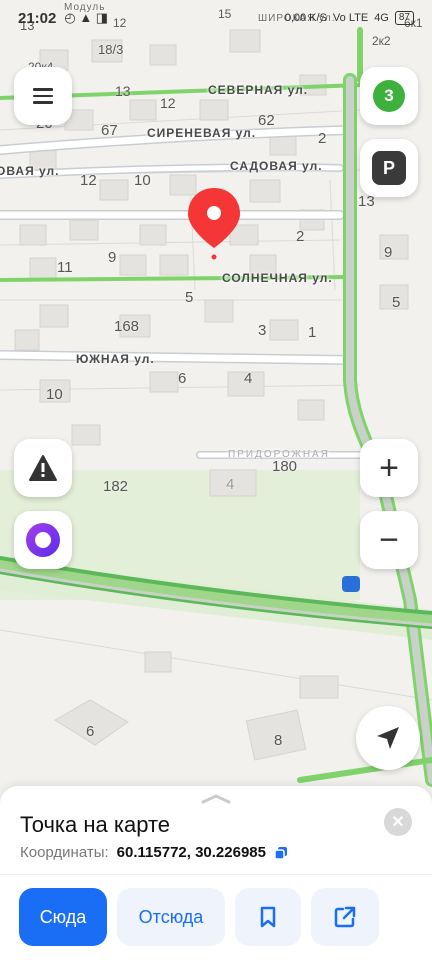  Describe the element at coordinates (115, 359) in the screenshot. I see `street-label-yuzhnaya: ЮЖНАЯ ул.` at that location.